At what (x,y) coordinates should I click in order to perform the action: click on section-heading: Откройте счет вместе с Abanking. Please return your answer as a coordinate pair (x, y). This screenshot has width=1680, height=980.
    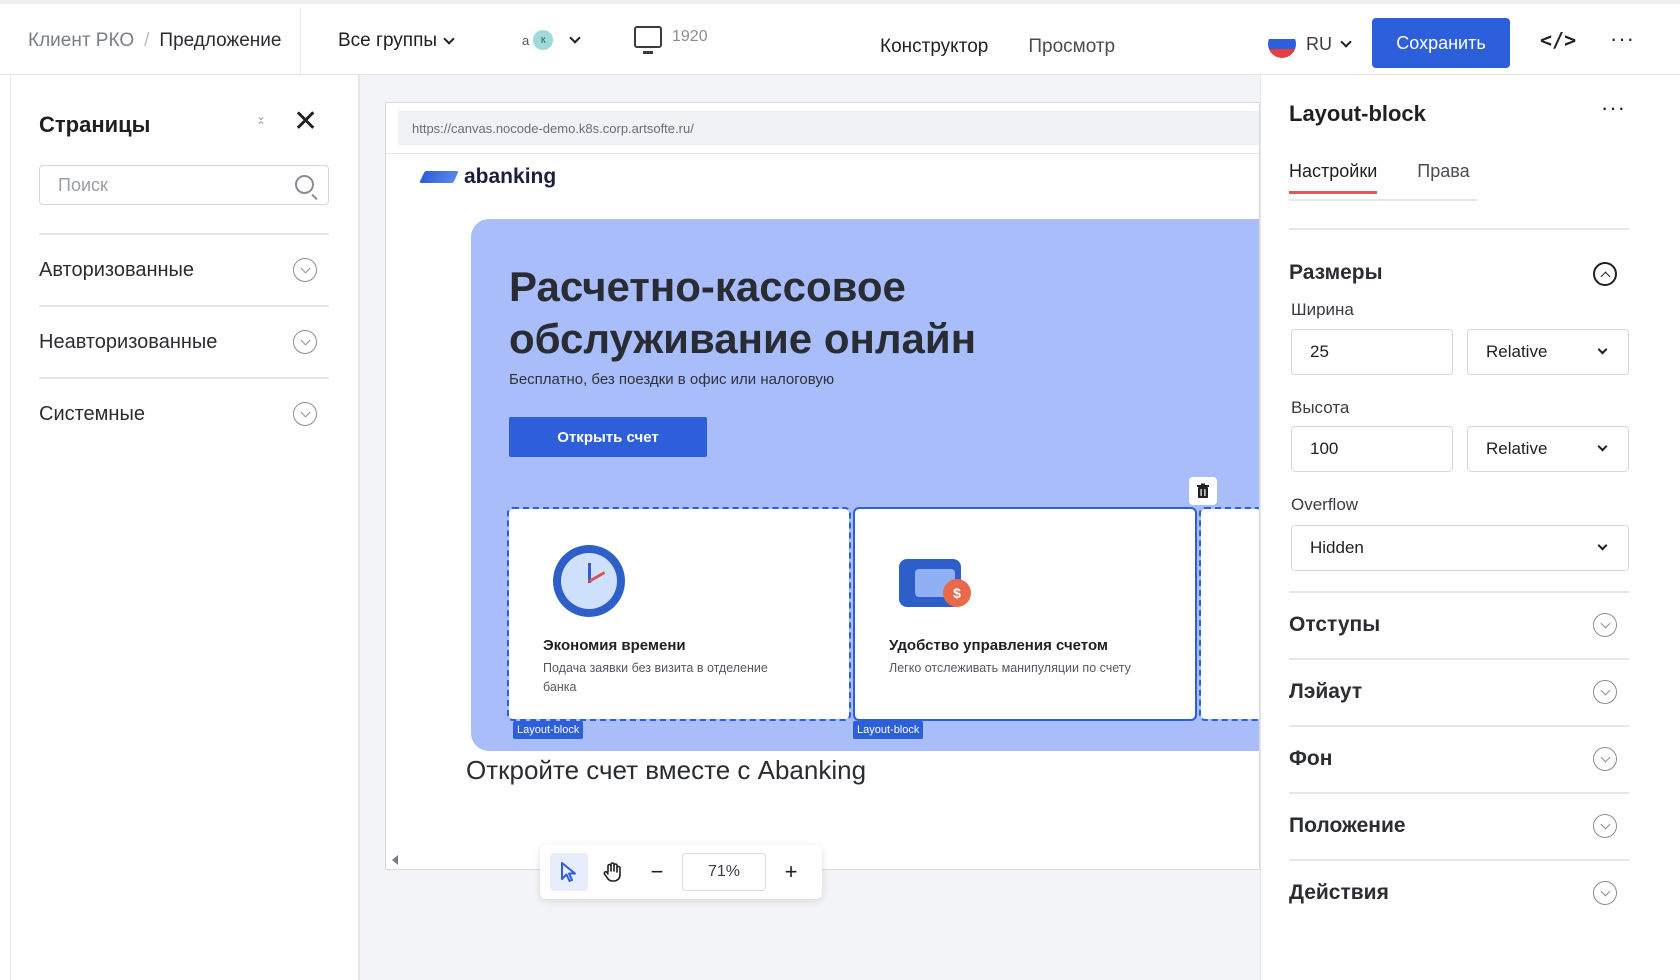
    Looking at the image, I should click on (666, 770).